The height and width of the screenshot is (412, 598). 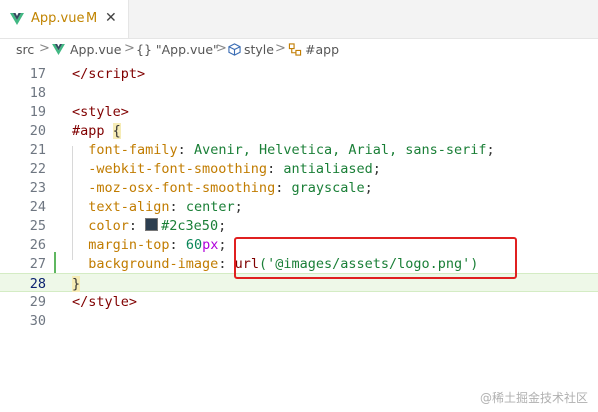 What do you see at coordinates (170, 169) in the screenshot?
I see `code-token: -webkit-font-smoothing` at bounding box center [170, 169].